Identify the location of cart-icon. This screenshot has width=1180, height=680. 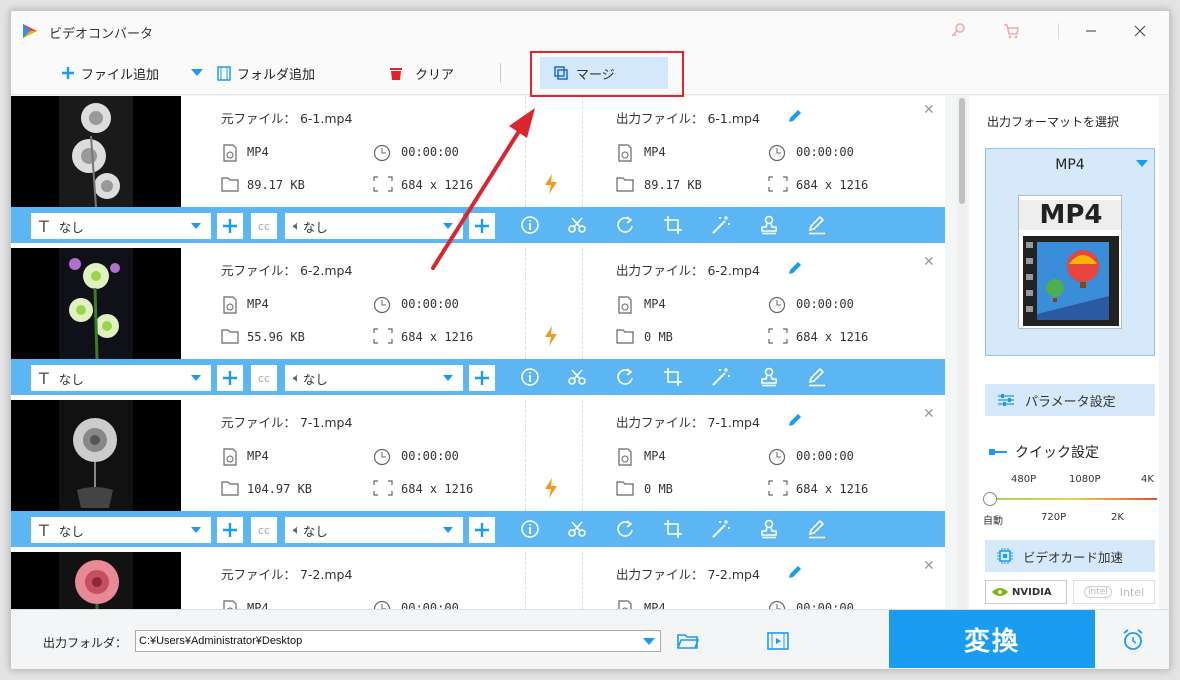
(1011, 31).